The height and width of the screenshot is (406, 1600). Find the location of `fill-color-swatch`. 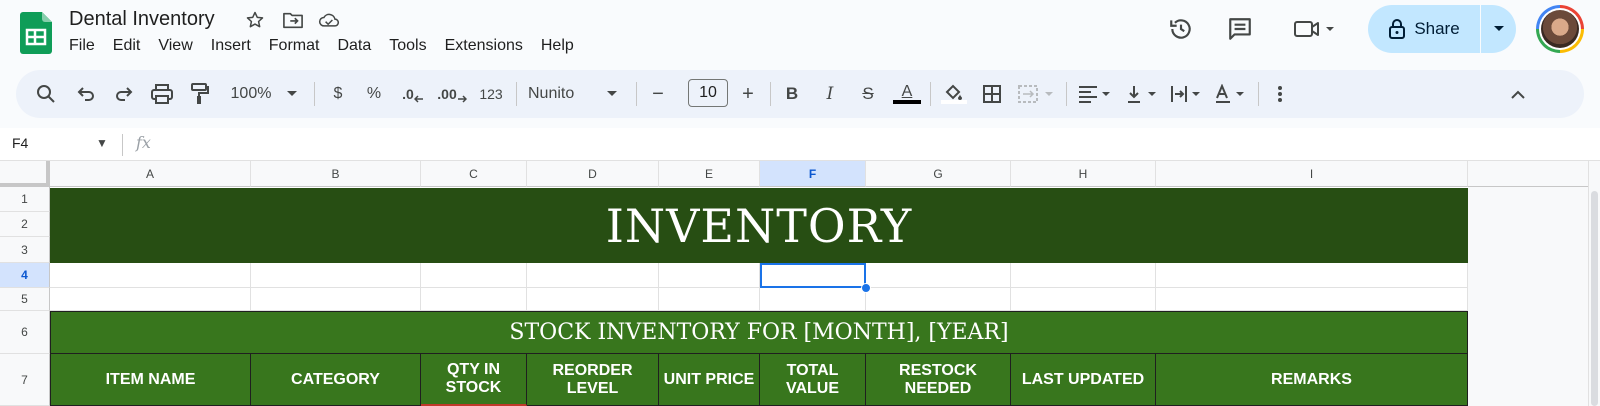

fill-color-swatch is located at coordinates (954, 102).